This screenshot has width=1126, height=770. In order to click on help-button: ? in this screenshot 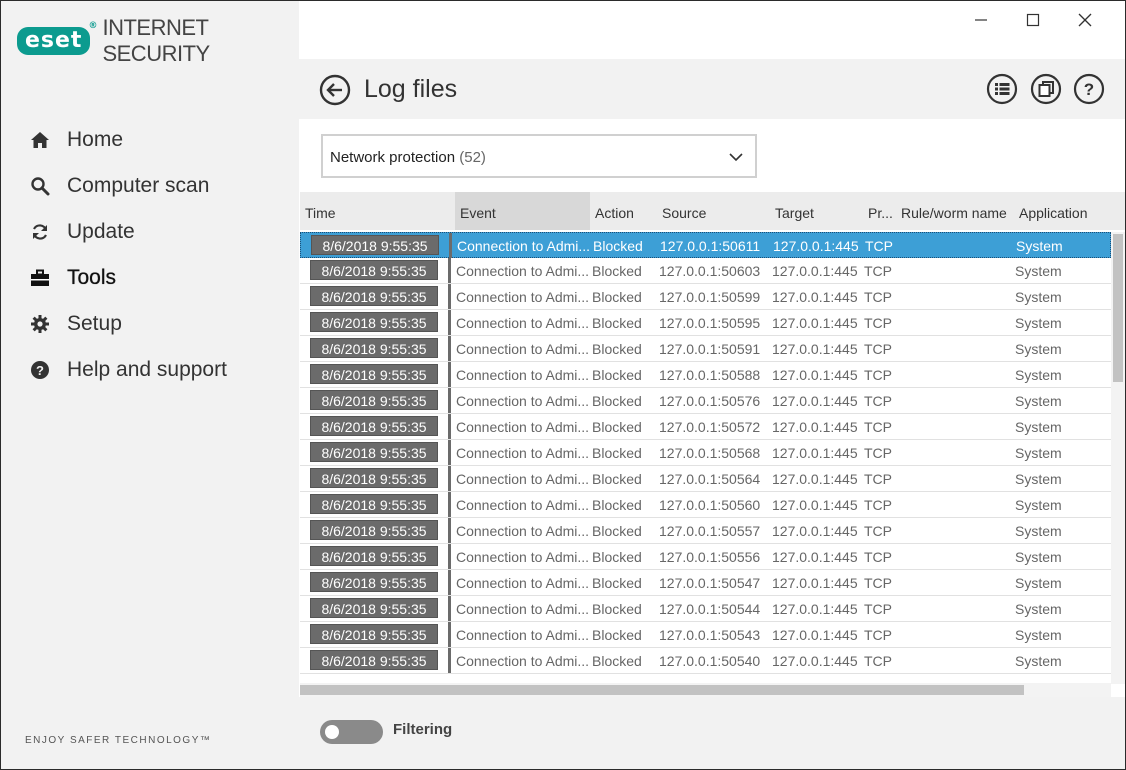, I will do `click(1089, 89)`.